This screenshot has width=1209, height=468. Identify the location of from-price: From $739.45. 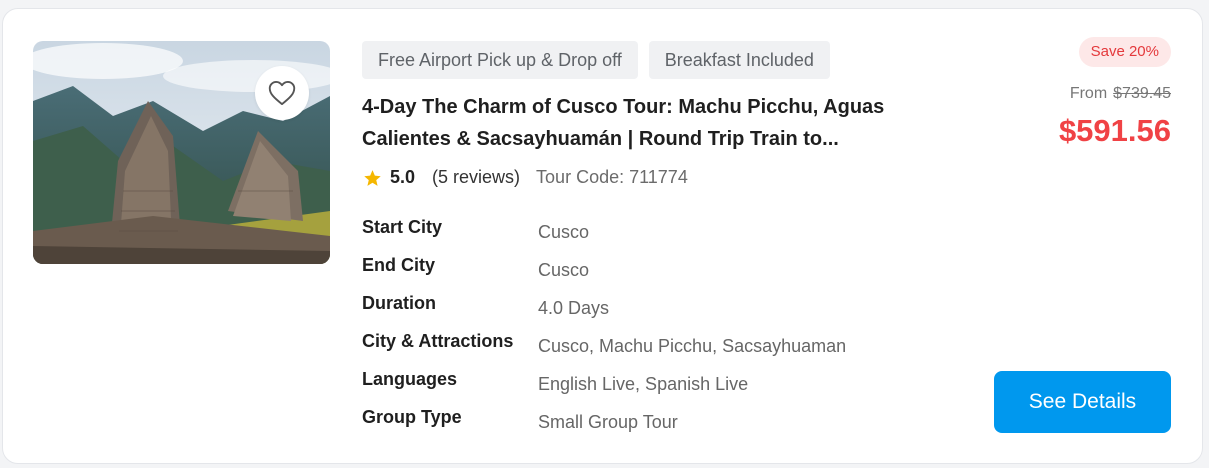
(1120, 94).